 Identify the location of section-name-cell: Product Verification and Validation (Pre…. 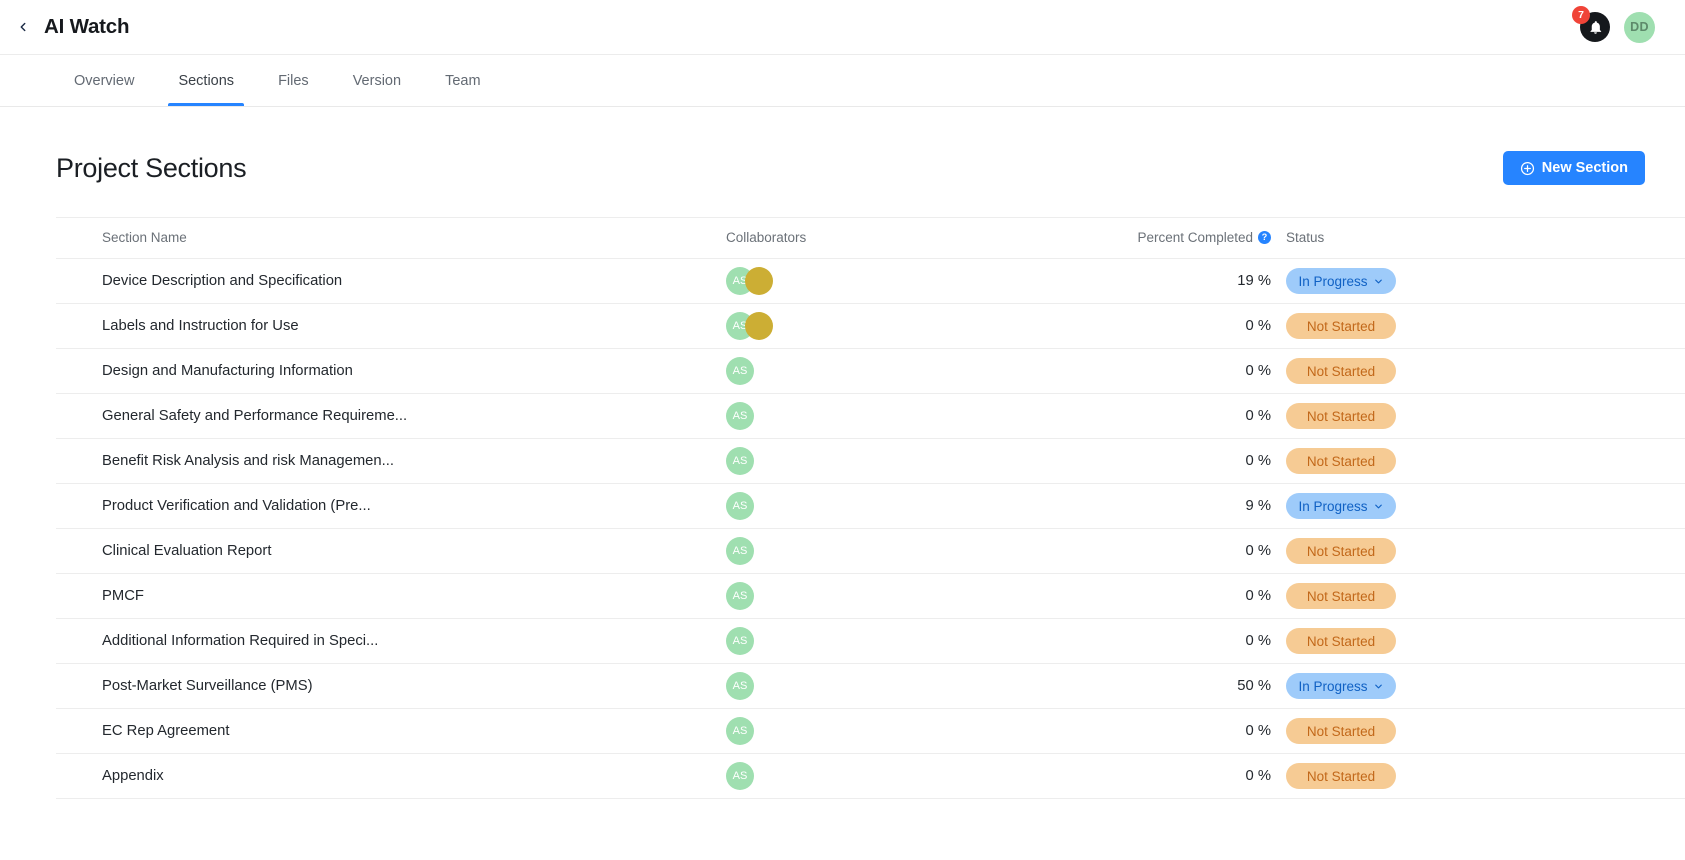
(391, 506).